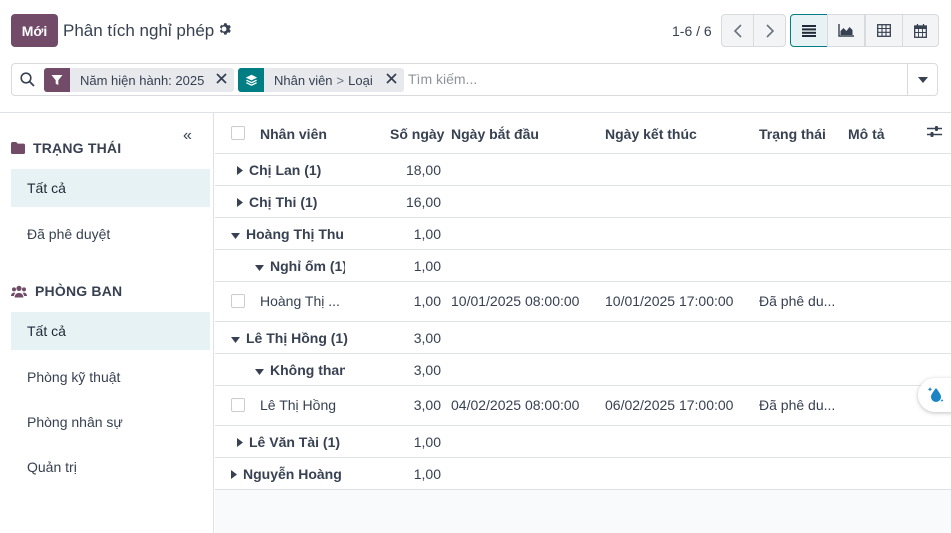  I want to click on group-label: Nguyễn Hoàng A, so click(288, 474).